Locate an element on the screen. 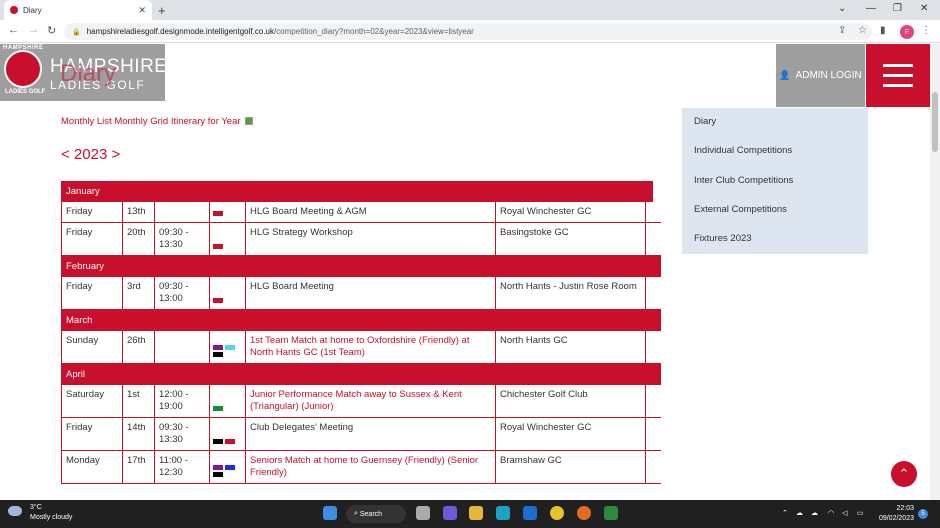 The height and width of the screenshot is (528, 940). forward-icon: → is located at coordinates (33, 30).